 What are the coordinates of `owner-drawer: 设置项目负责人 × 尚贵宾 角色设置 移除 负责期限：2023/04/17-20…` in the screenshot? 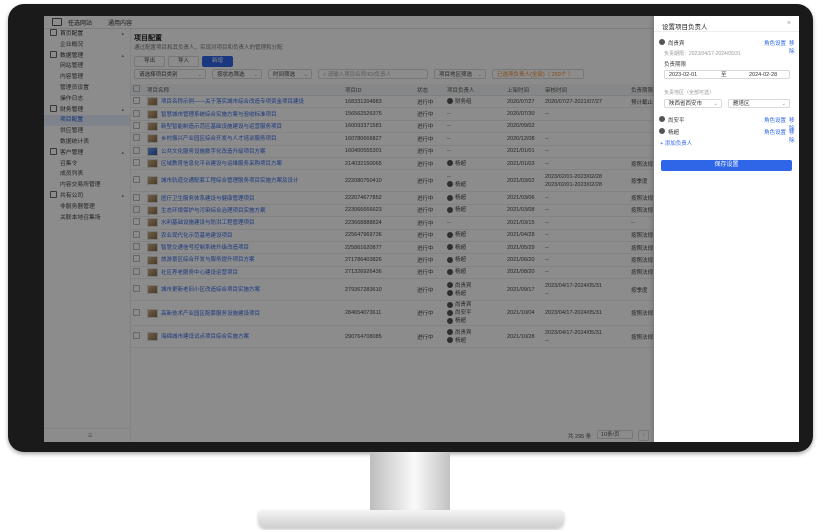 It's located at (726, 229).